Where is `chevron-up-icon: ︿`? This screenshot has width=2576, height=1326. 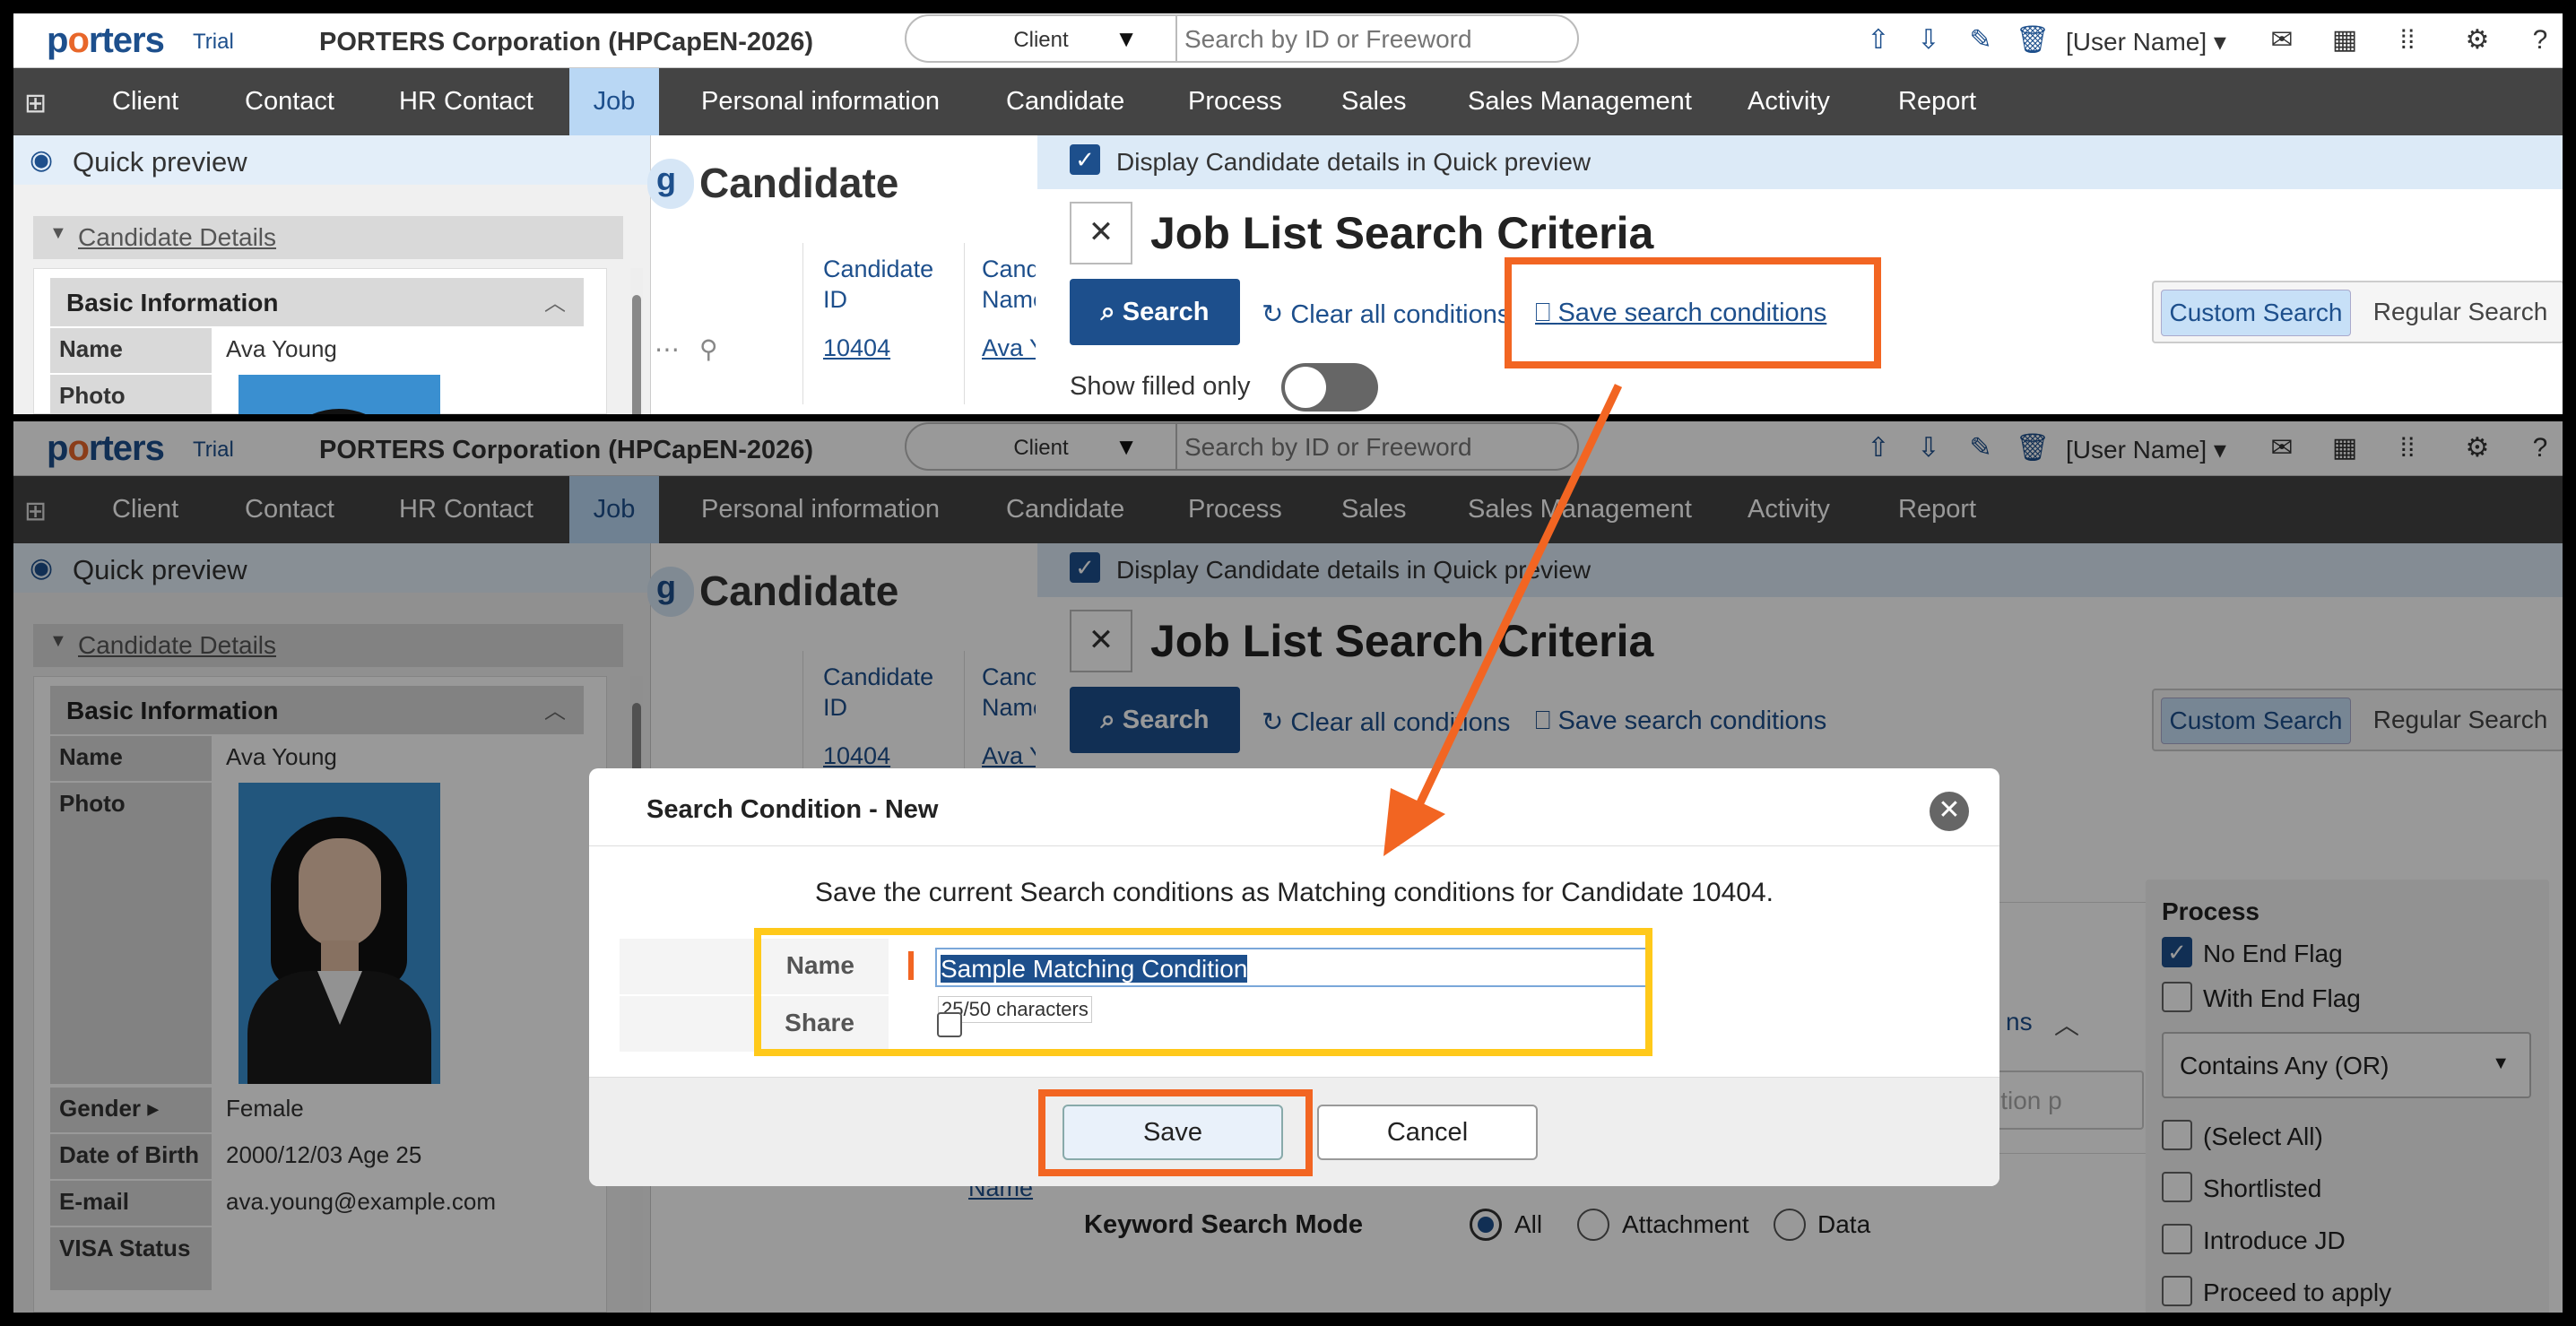 chevron-up-icon: ︿ is located at coordinates (555, 303).